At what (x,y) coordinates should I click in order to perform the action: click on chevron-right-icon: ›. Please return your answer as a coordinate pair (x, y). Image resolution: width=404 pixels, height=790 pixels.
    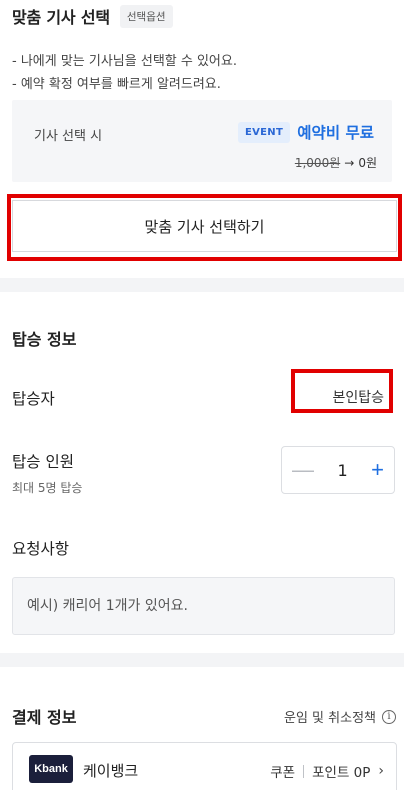
    Looking at the image, I should click on (381, 771).